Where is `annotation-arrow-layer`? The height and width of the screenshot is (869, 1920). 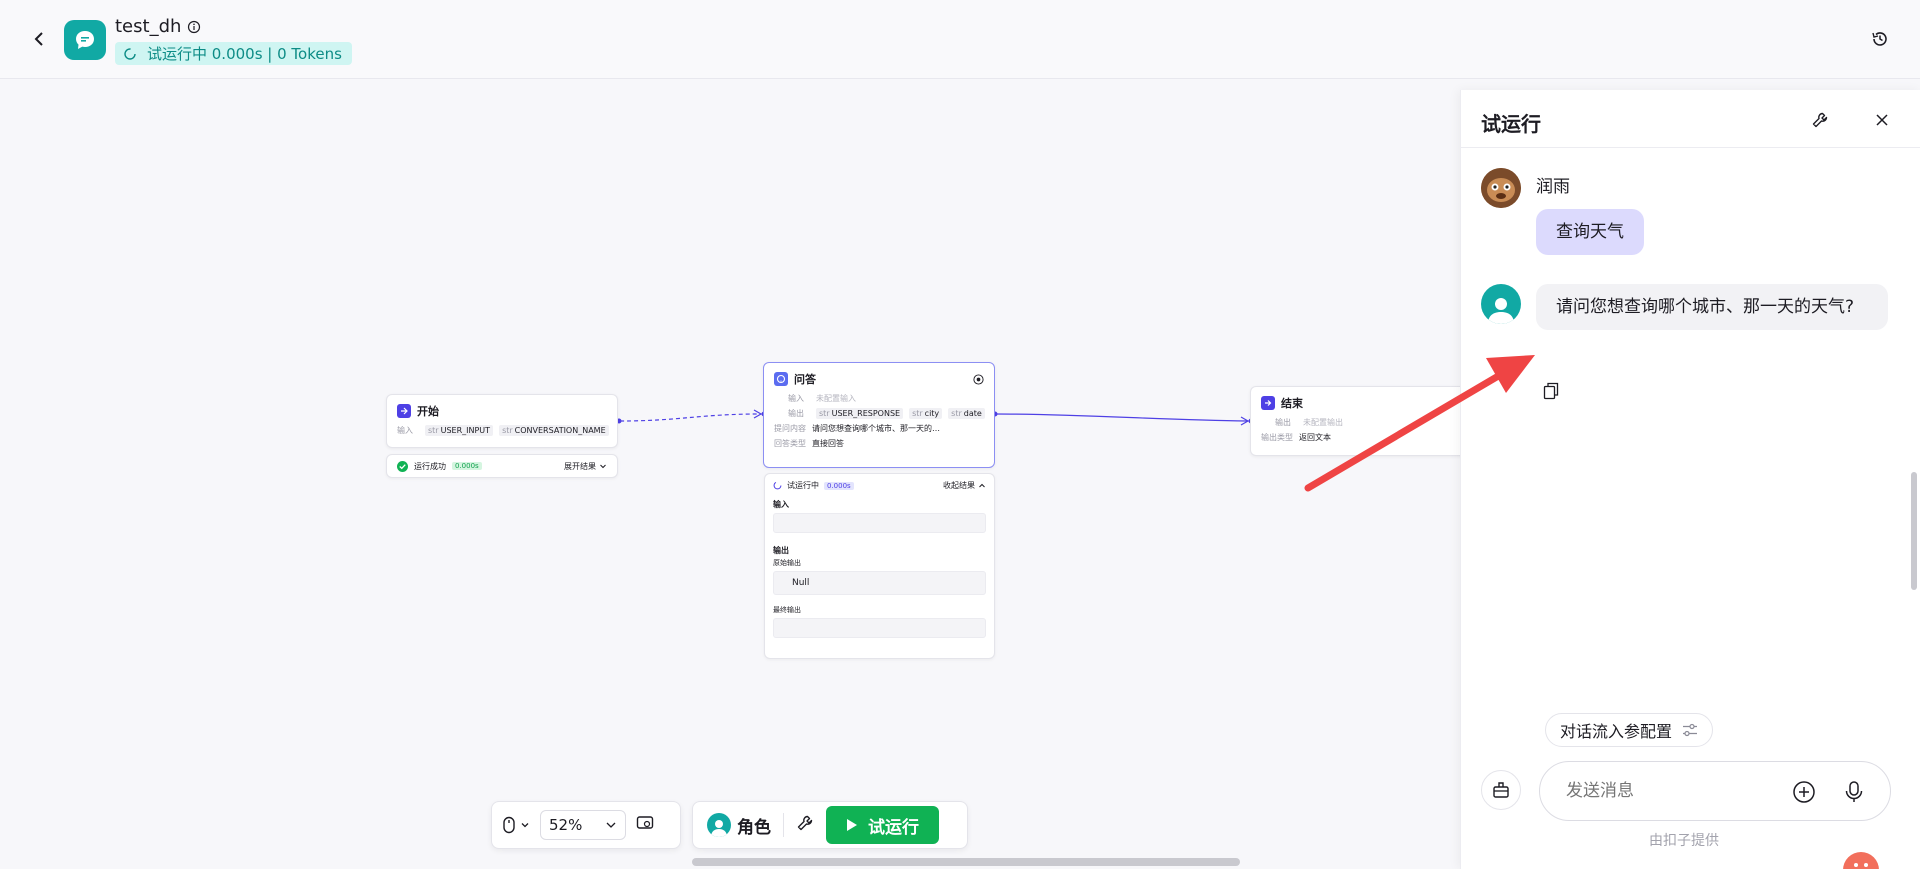 annotation-arrow-layer is located at coordinates (1419, 423).